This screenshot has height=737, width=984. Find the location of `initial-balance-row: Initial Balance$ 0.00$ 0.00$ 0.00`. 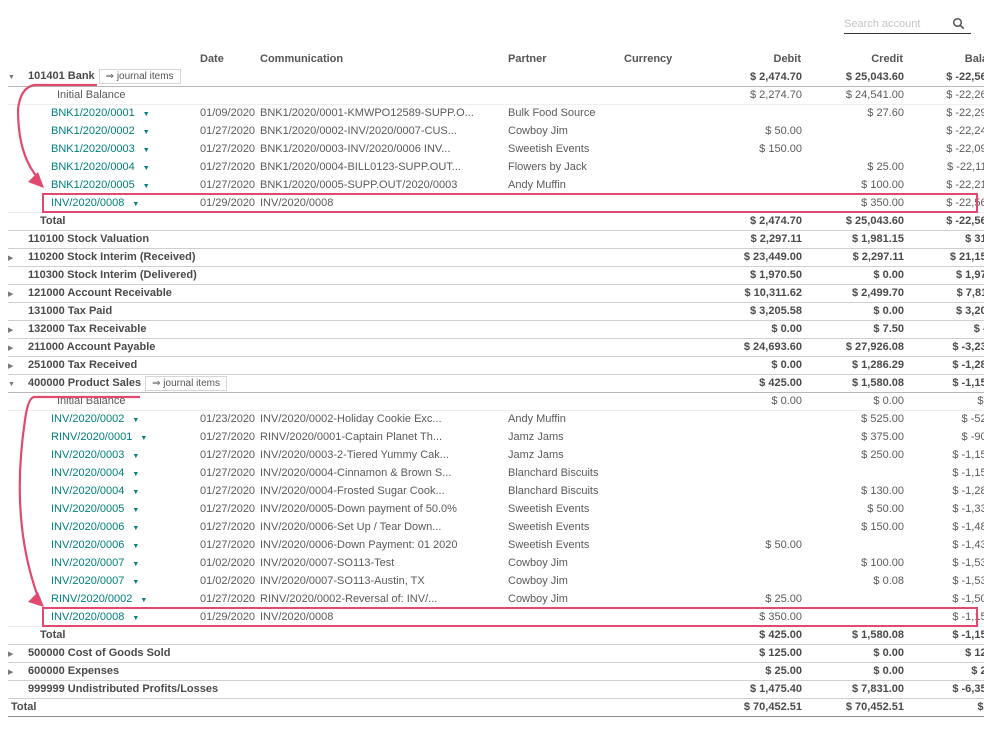

initial-balance-row: Initial Balance$ 0.00$ 0.00$ 0.00 is located at coordinates (496, 401).